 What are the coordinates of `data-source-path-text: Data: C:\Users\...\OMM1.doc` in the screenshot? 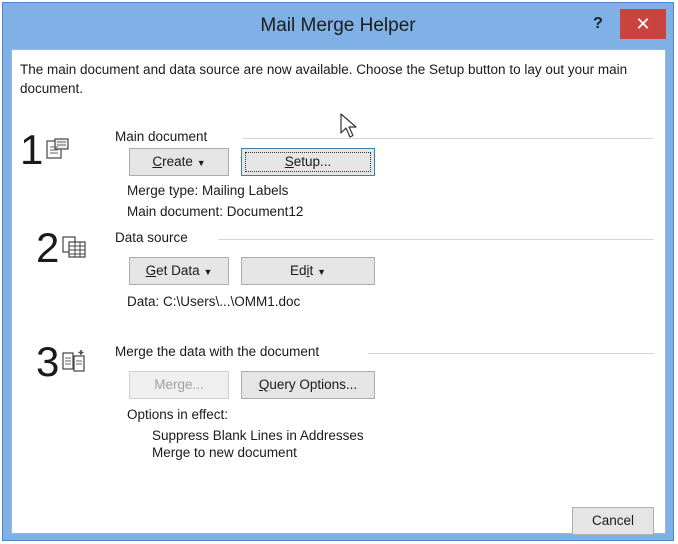 It's located at (214, 301).